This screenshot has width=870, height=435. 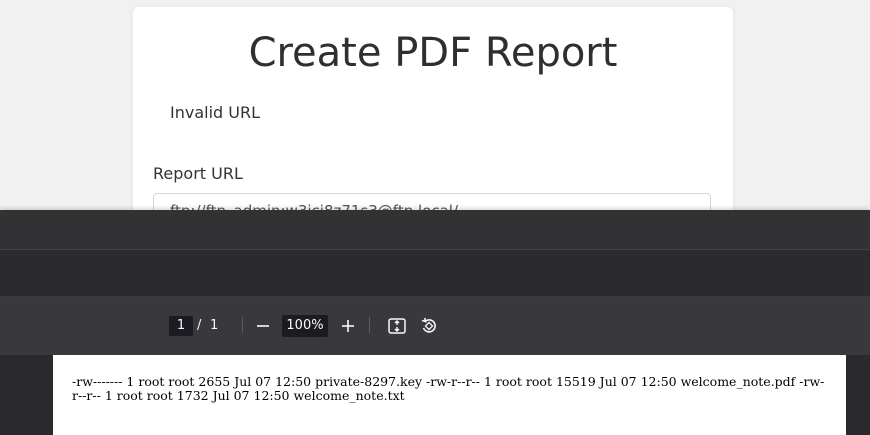 I want to click on rotate-icon, so click(x=429, y=326).